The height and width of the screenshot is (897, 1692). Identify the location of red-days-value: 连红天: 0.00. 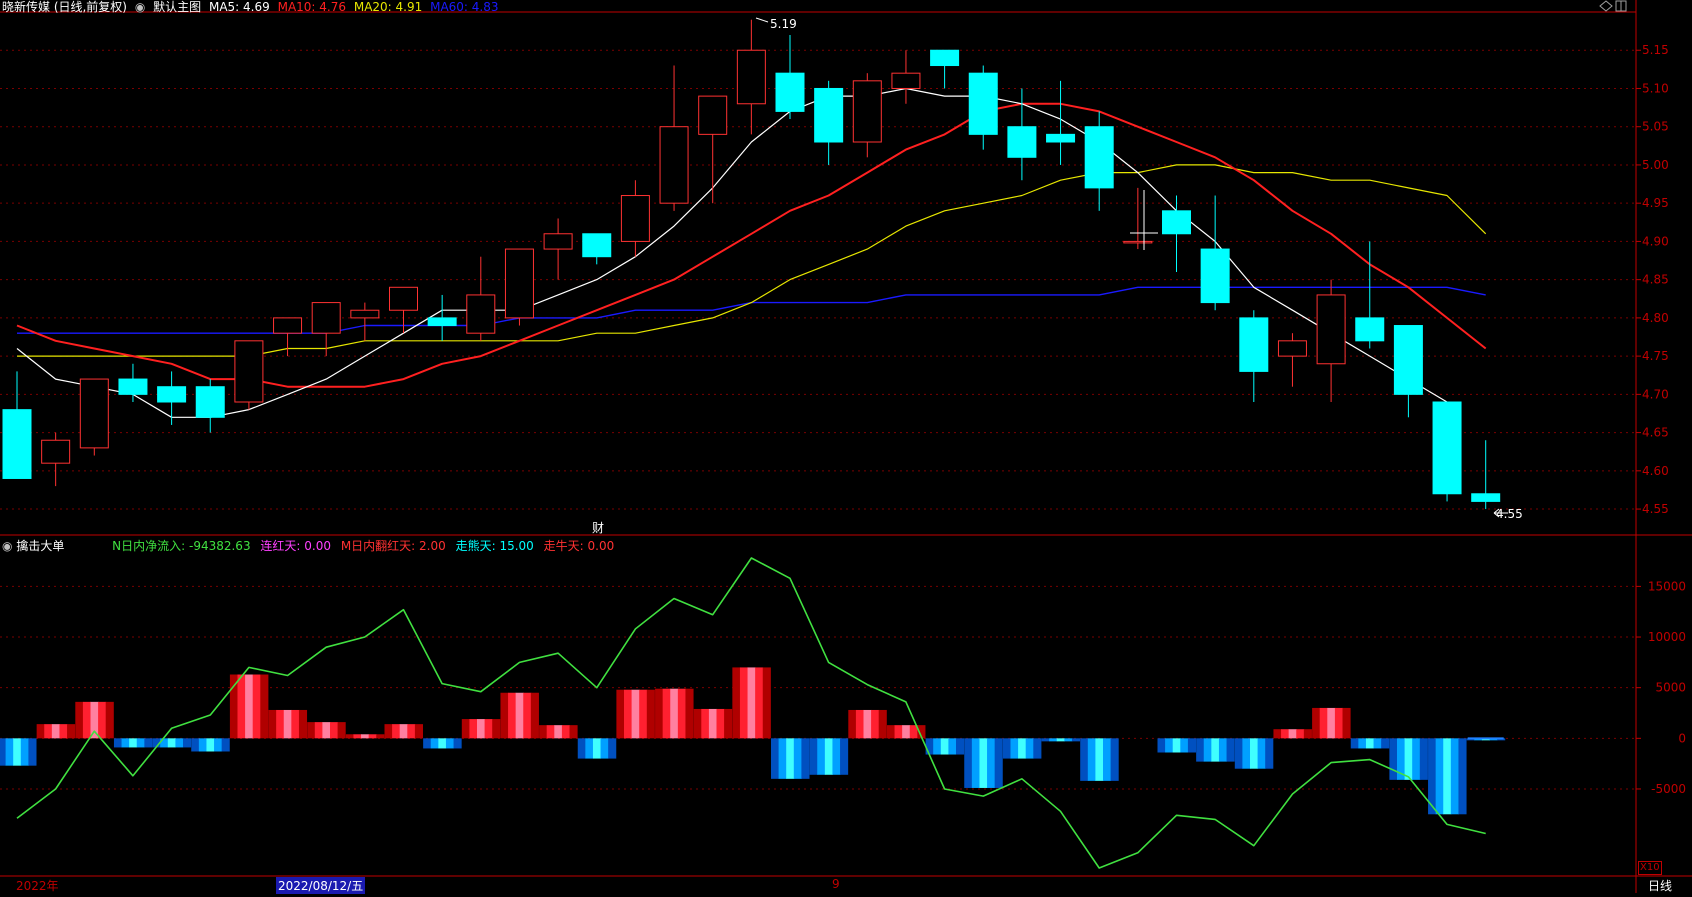
(295, 546).